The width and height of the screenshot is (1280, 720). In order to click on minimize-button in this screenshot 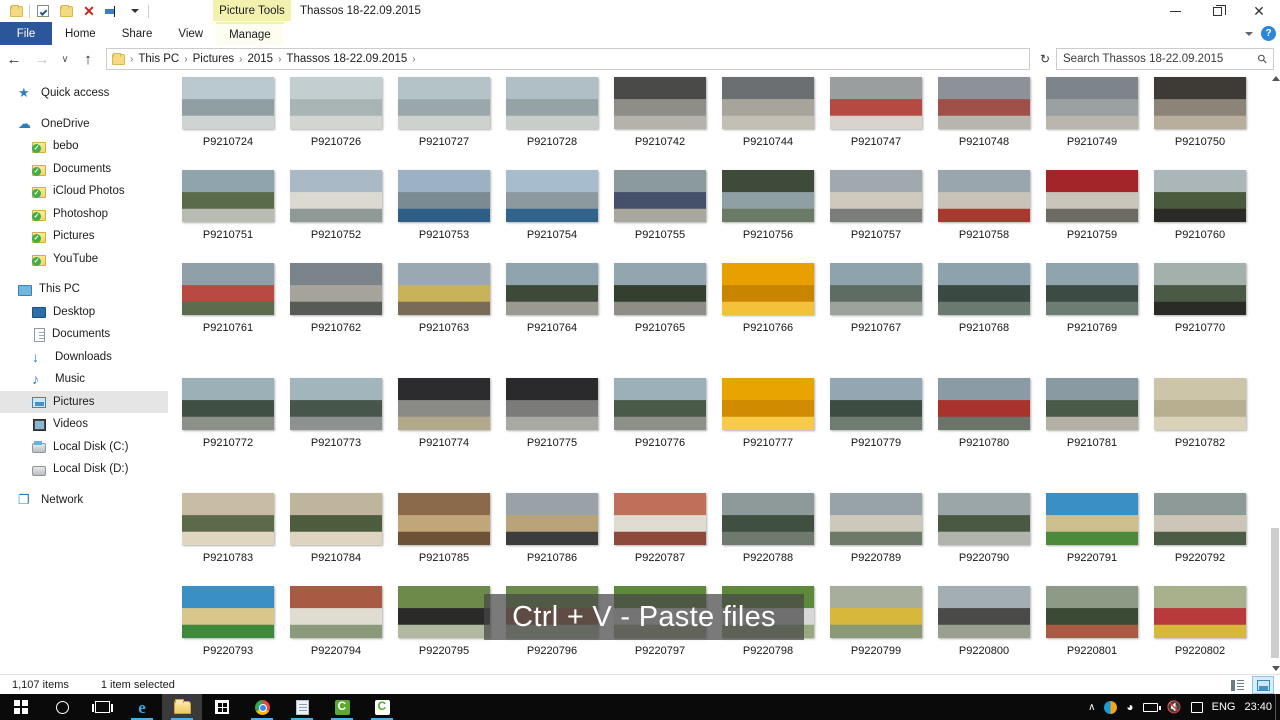, I will do `click(1175, 11)`.